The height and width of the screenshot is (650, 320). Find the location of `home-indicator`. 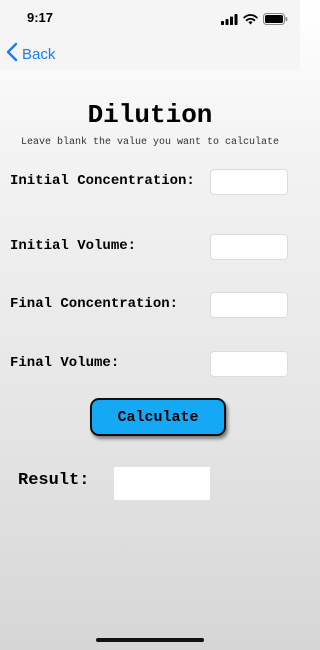

home-indicator is located at coordinates (150, 640).